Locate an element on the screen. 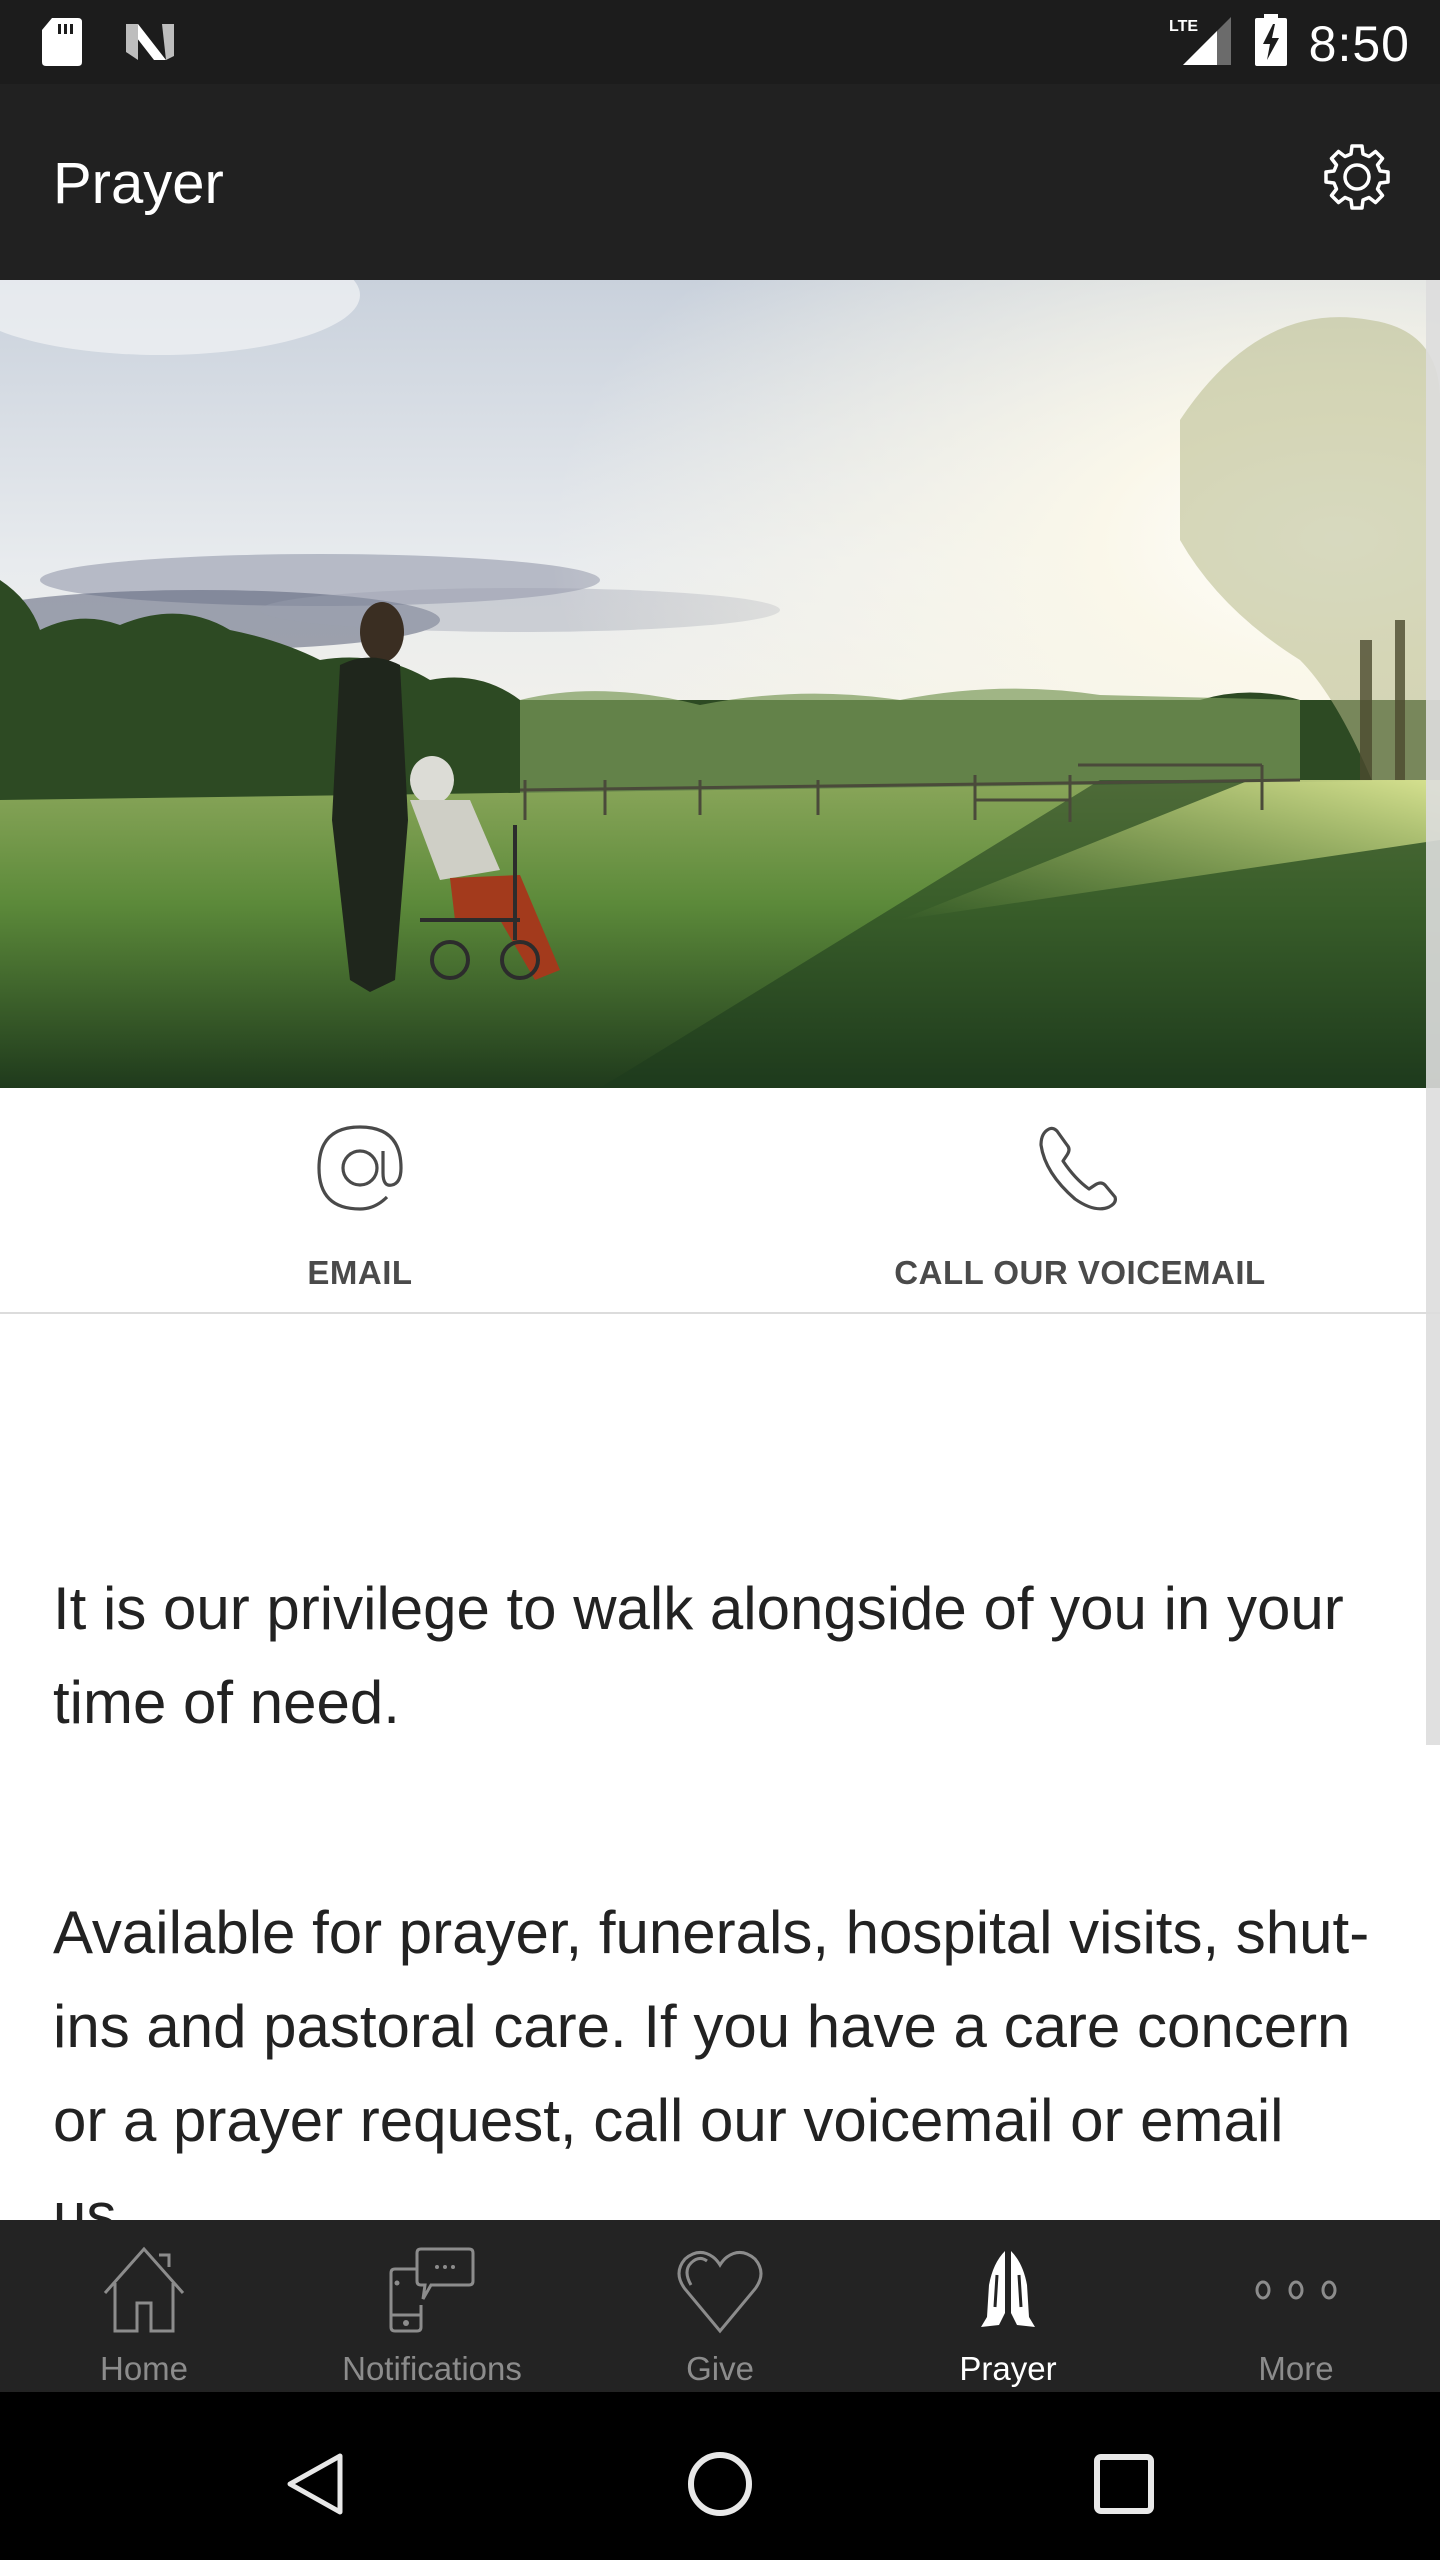  app-bar: Prayer is located at coordinates (720, 182).